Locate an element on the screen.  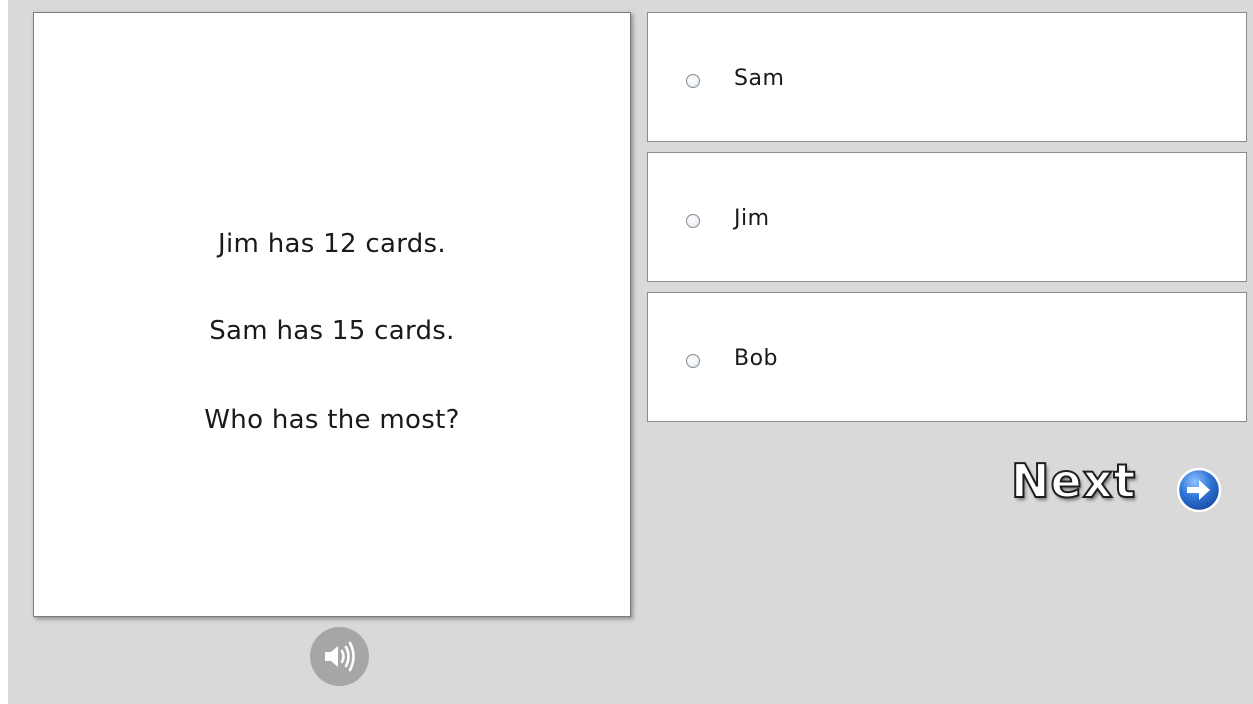
question-line: Sam has 15 cards. is located at coordinates (332, 331).